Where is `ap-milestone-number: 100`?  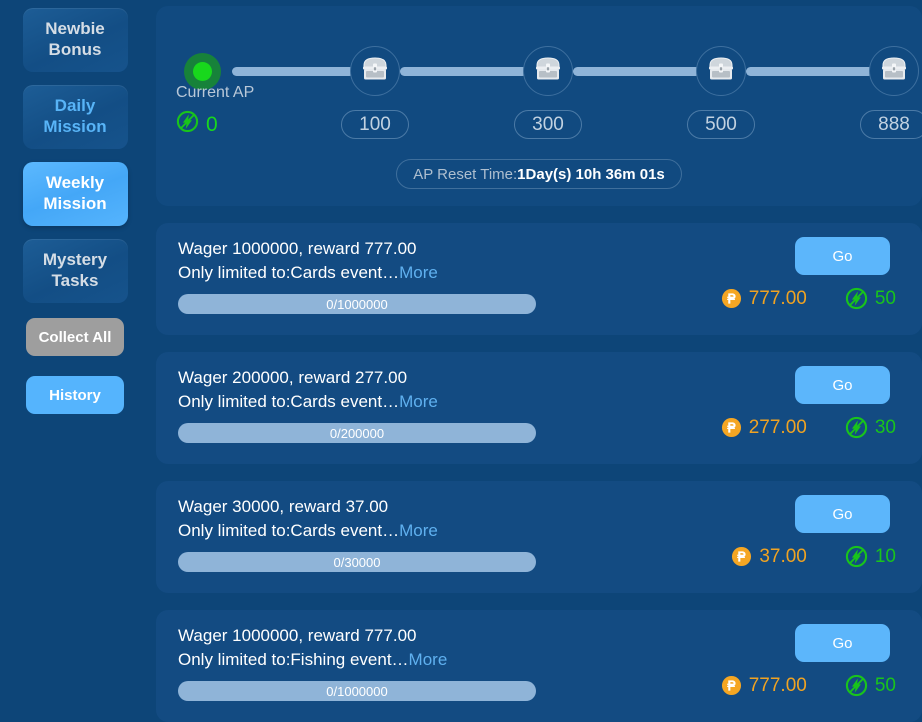 ap-milestone-number: 100 is located at coordinates (375, 124).